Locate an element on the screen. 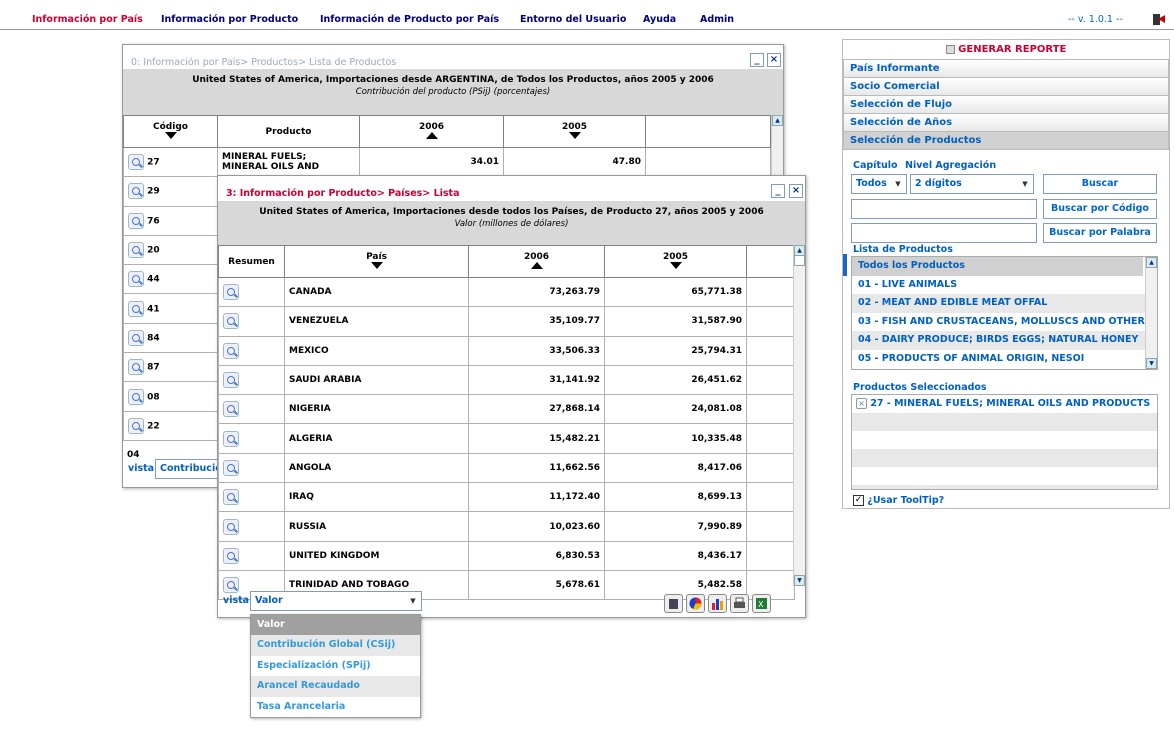 This screenshot has height=753, width=1174. codigo-input is located at coordinates (944, 209).